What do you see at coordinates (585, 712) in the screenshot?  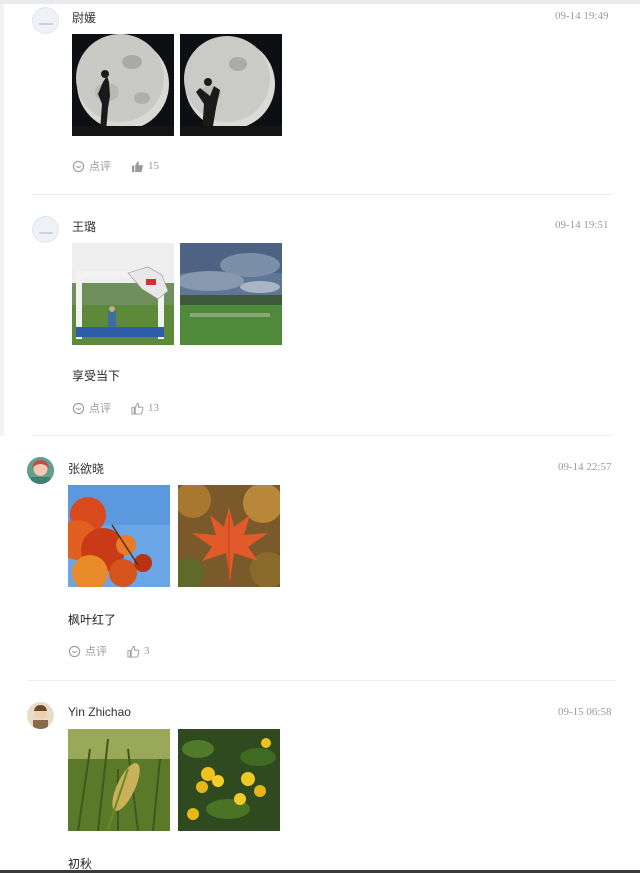 I see `post-time: 09-15 06:58` at bounding box center [585, 712].